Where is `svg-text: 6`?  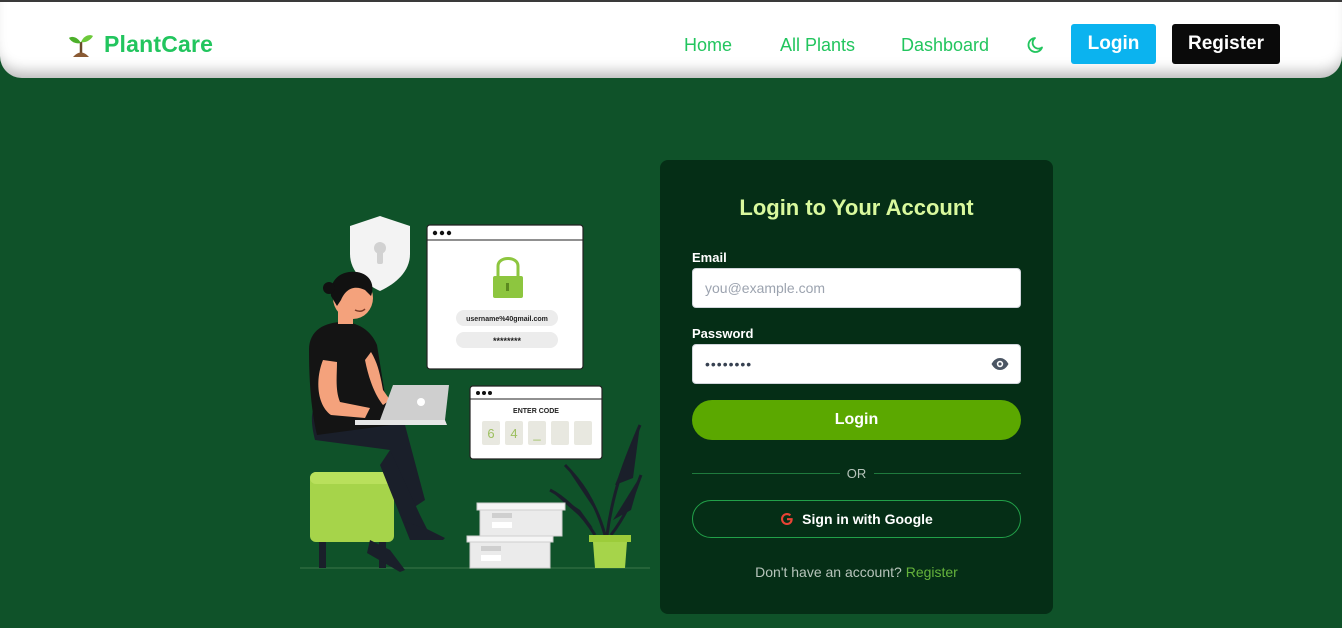
svg-text: 6 is located at coordinates (490, 433).